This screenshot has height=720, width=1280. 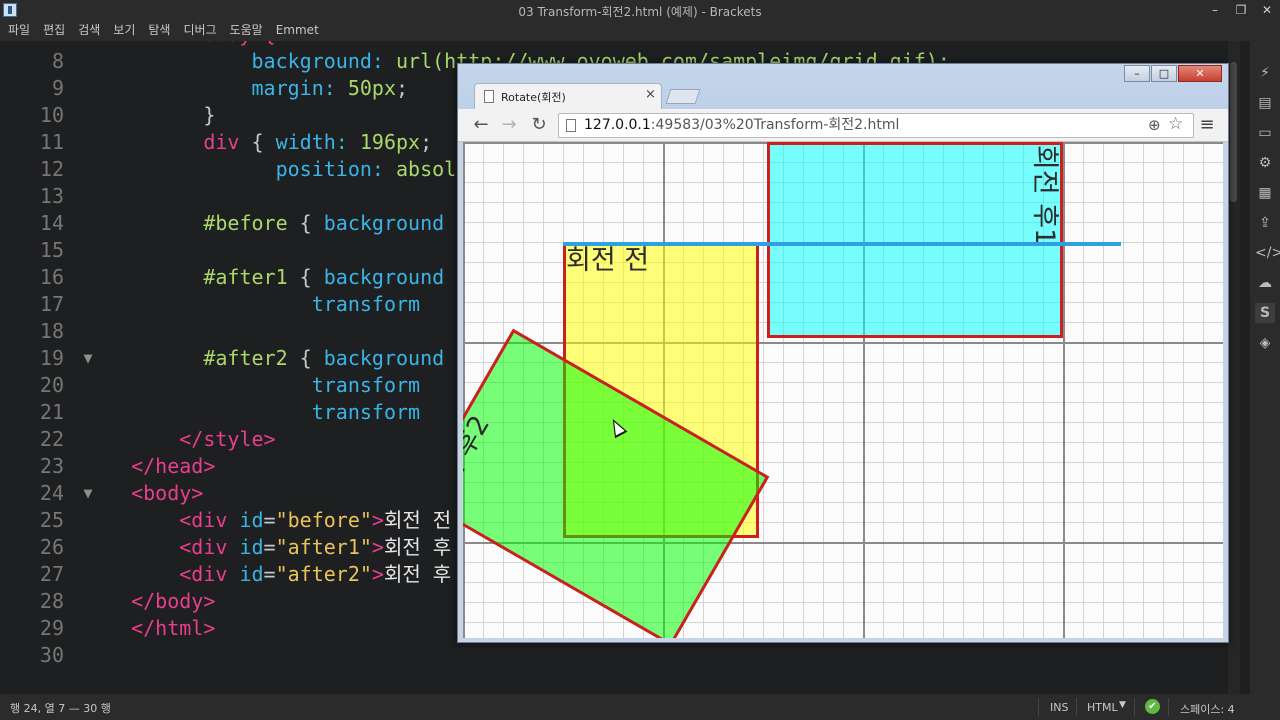 I want to click on tab-close-icon: ×, so click(x=650, y=94).